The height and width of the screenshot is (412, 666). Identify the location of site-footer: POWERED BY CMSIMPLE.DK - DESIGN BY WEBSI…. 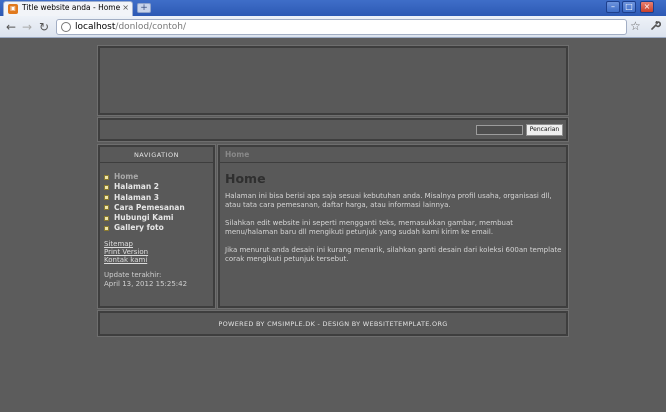
(333, 323).